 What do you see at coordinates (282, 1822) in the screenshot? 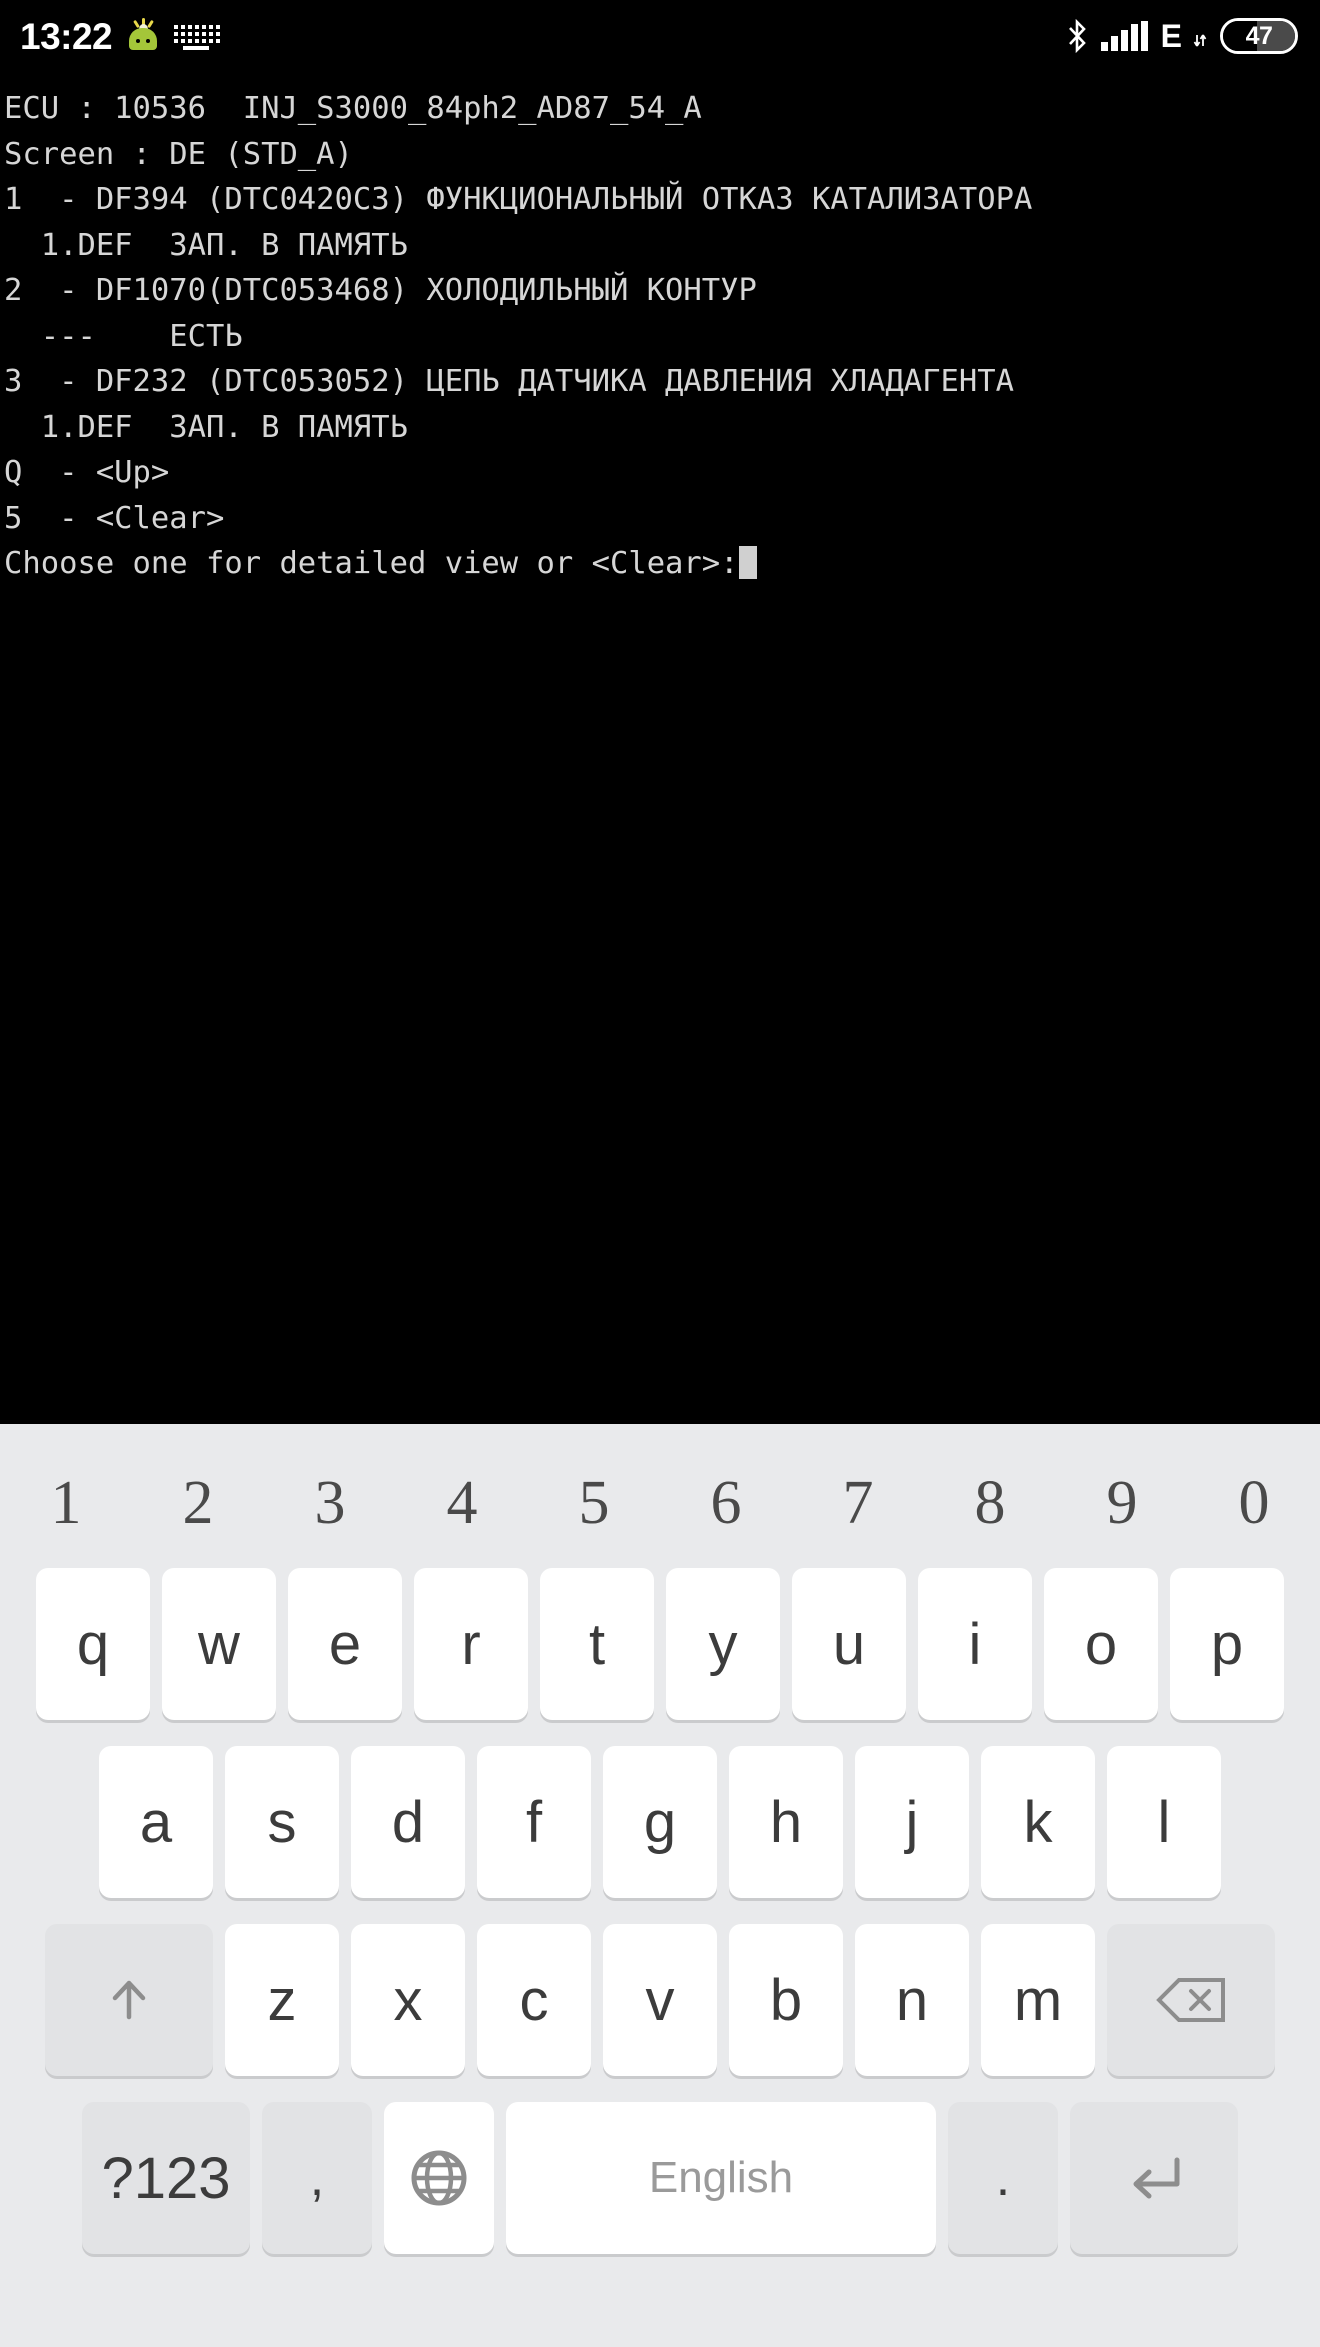
I see `key-s: s` at bounding box center [282, 1822].